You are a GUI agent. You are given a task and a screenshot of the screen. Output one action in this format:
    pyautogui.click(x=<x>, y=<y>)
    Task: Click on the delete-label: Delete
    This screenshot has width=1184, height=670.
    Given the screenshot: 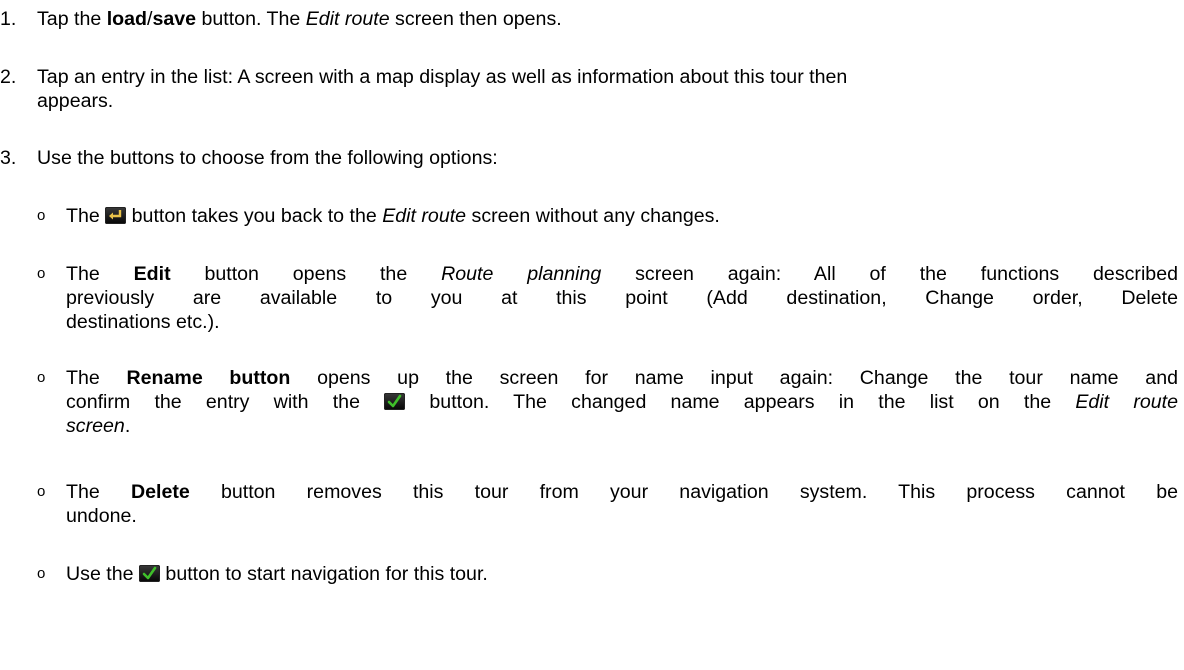 What is the action you would take?
    pyautogui.click(x=160, y=492)
    